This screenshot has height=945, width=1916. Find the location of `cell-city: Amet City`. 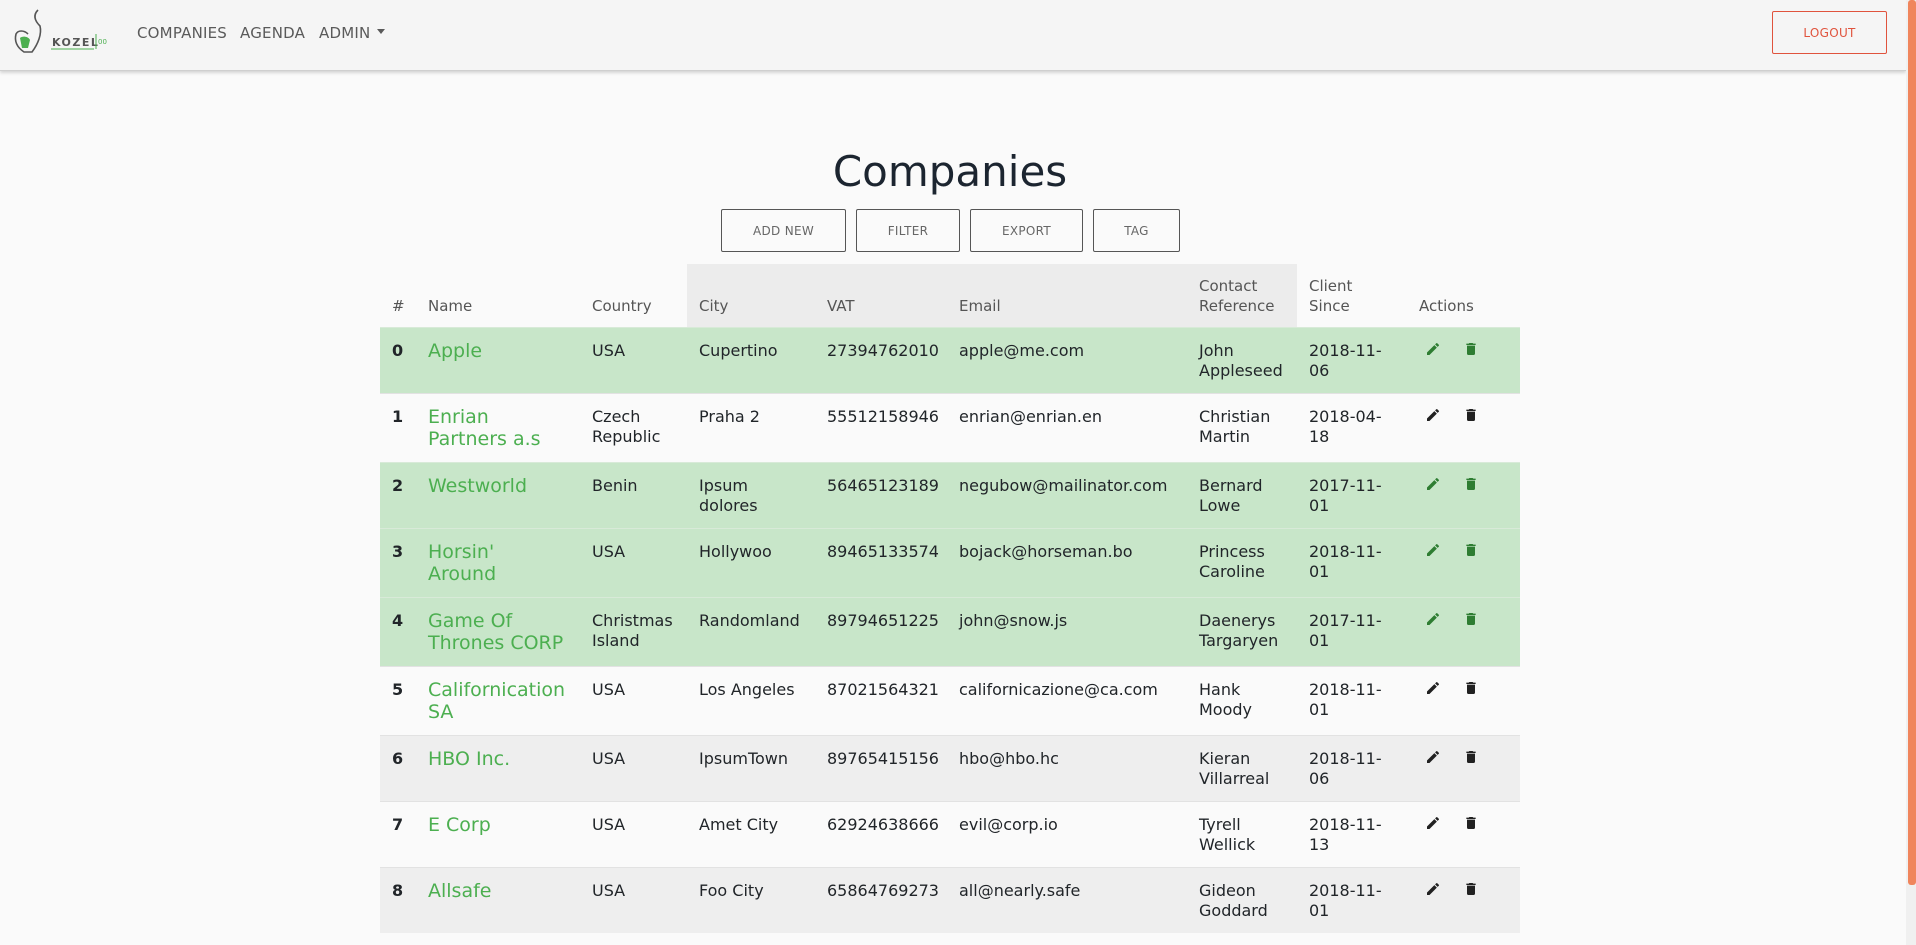

cell-city: Amet City is located at coordinates (751, 833).